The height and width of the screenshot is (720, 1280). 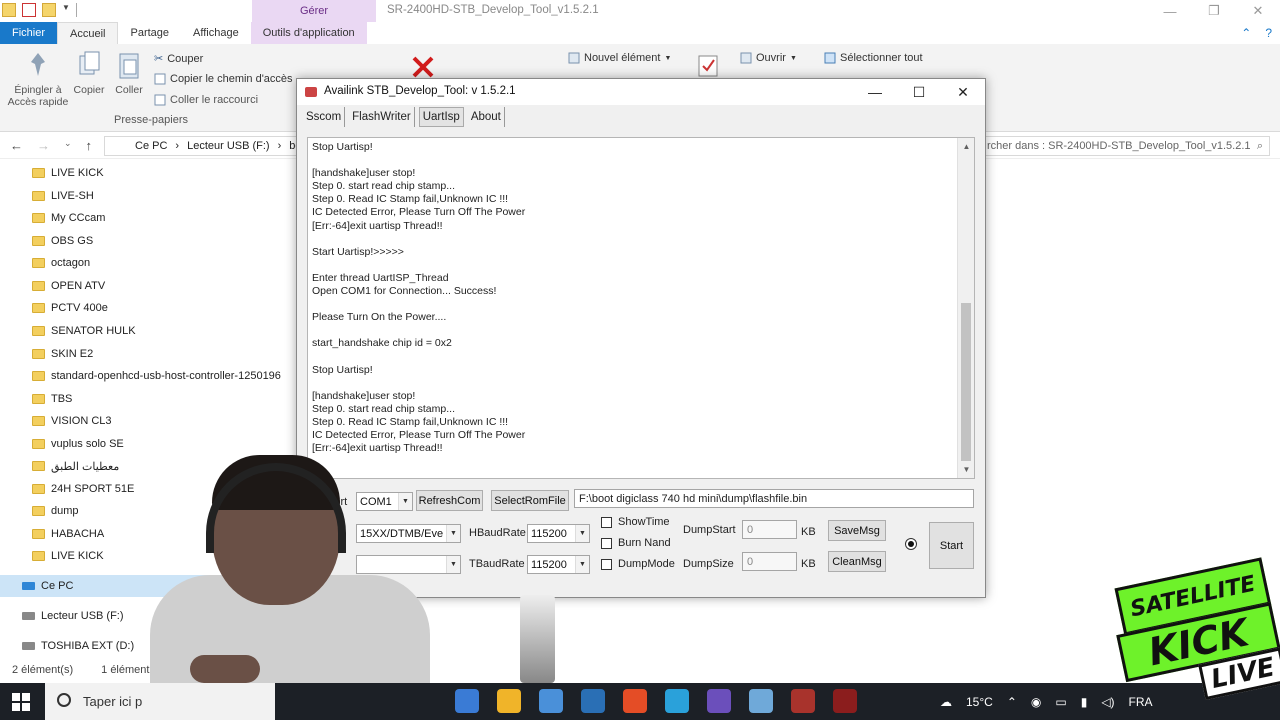 What do you see at coordinates (88, 33) in the screenshot?
I see `tab-home: Accueil` at bounding box center [88, 33].